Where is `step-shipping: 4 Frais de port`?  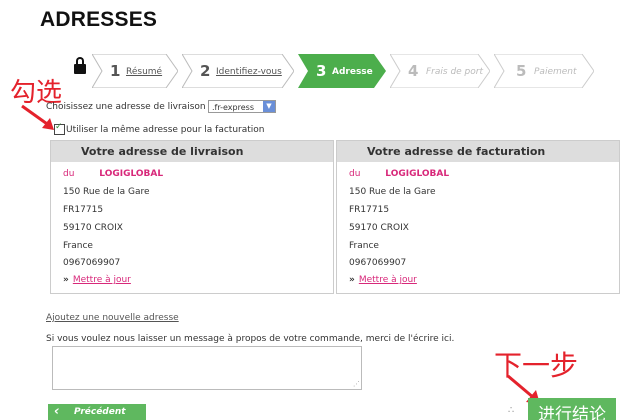 step-shipping: 4 Frais de port is located at coordinates (440, 71).